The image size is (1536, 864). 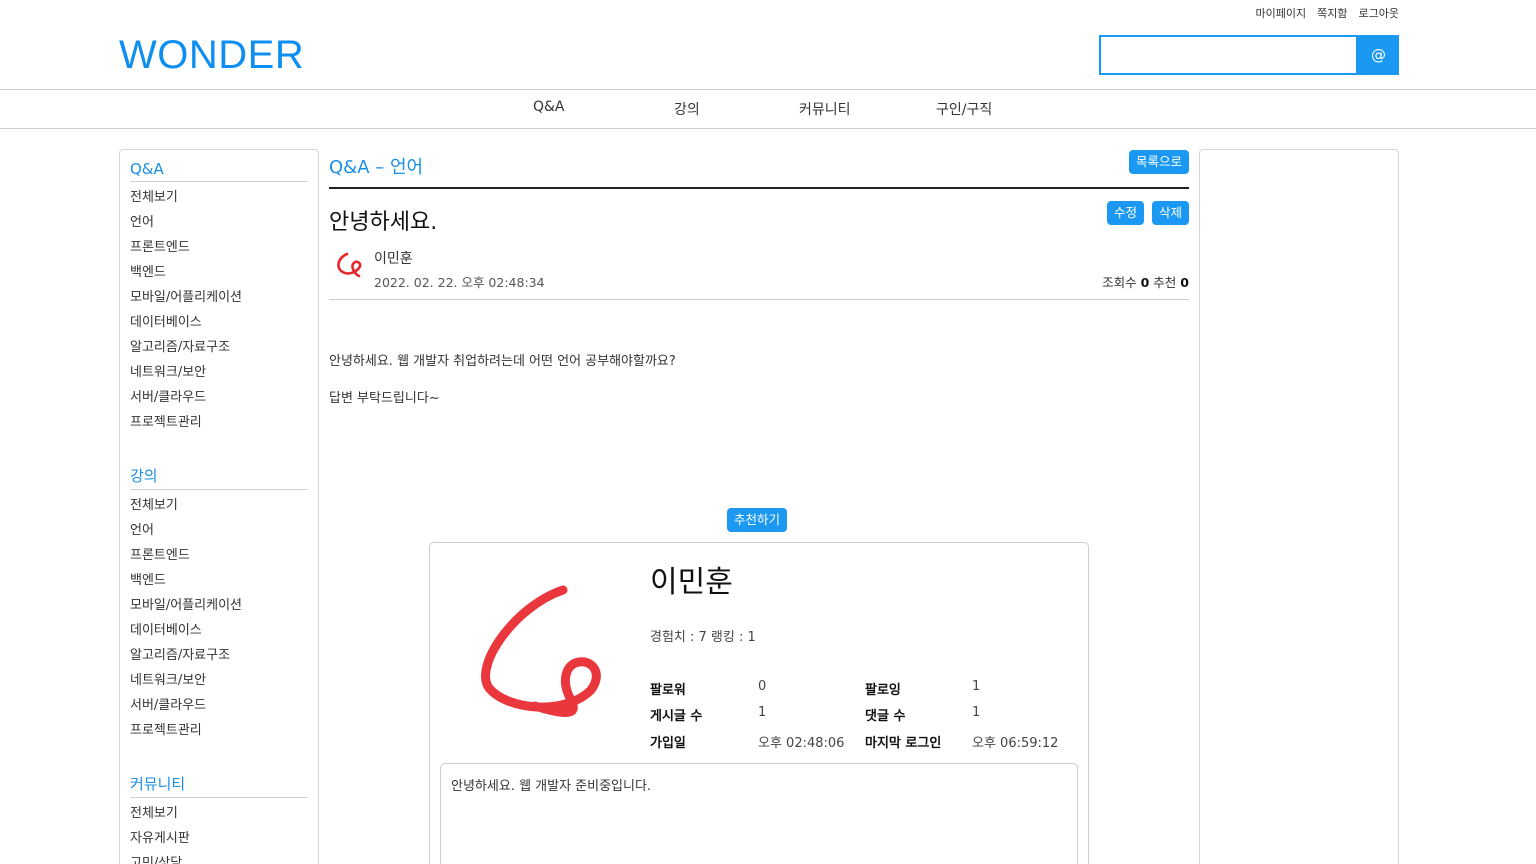 What do you see at coordinates (668, 690) in the screenshot?
I see `follower-label: 팔로워` at bounding box center [668, 690].